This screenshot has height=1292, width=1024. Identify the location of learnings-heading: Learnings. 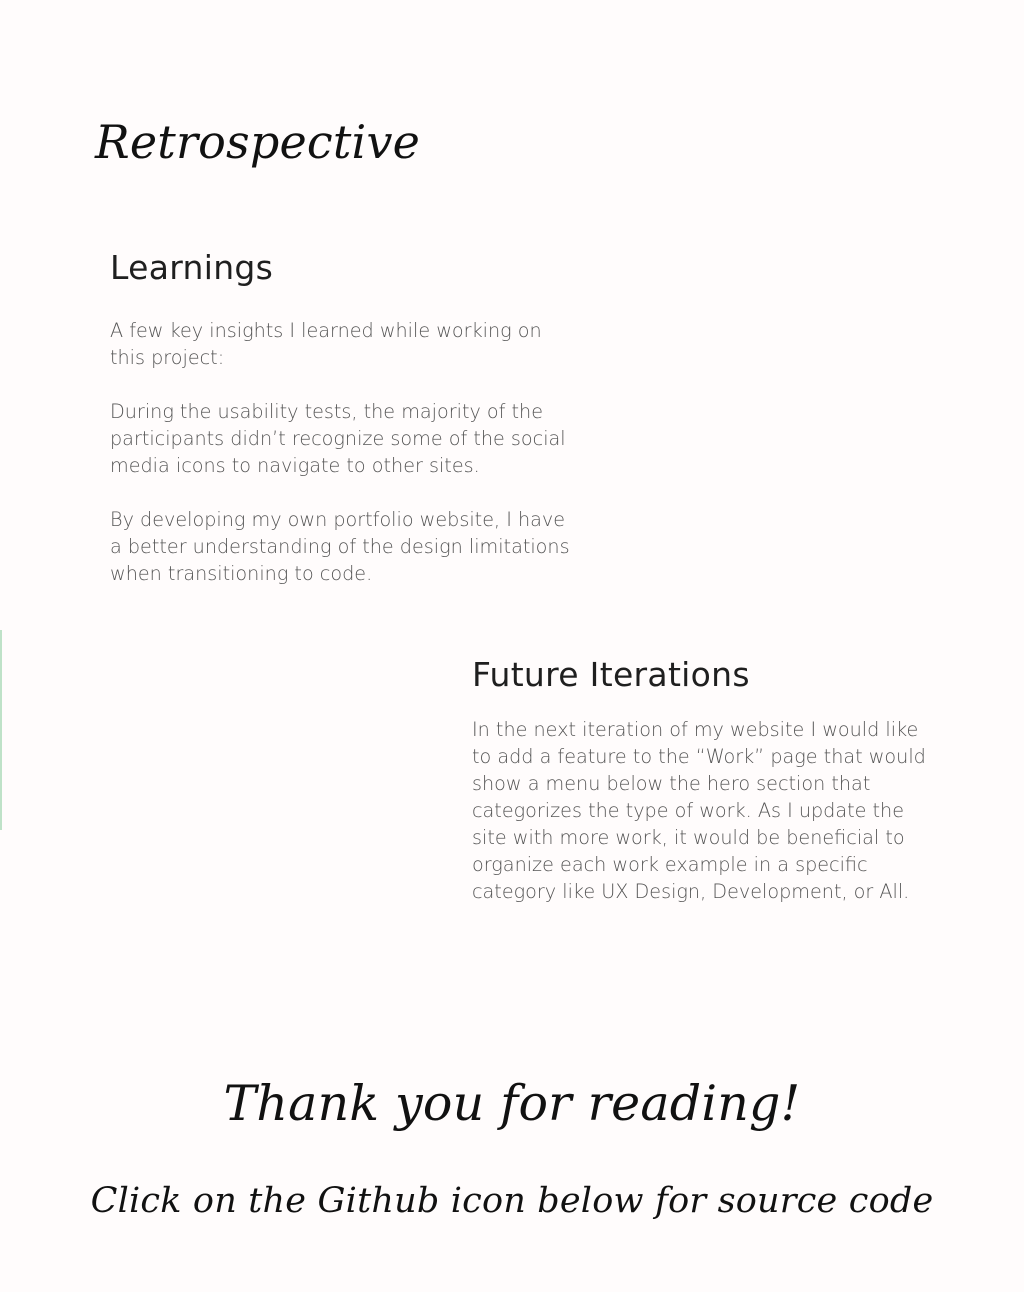
(192, 267).